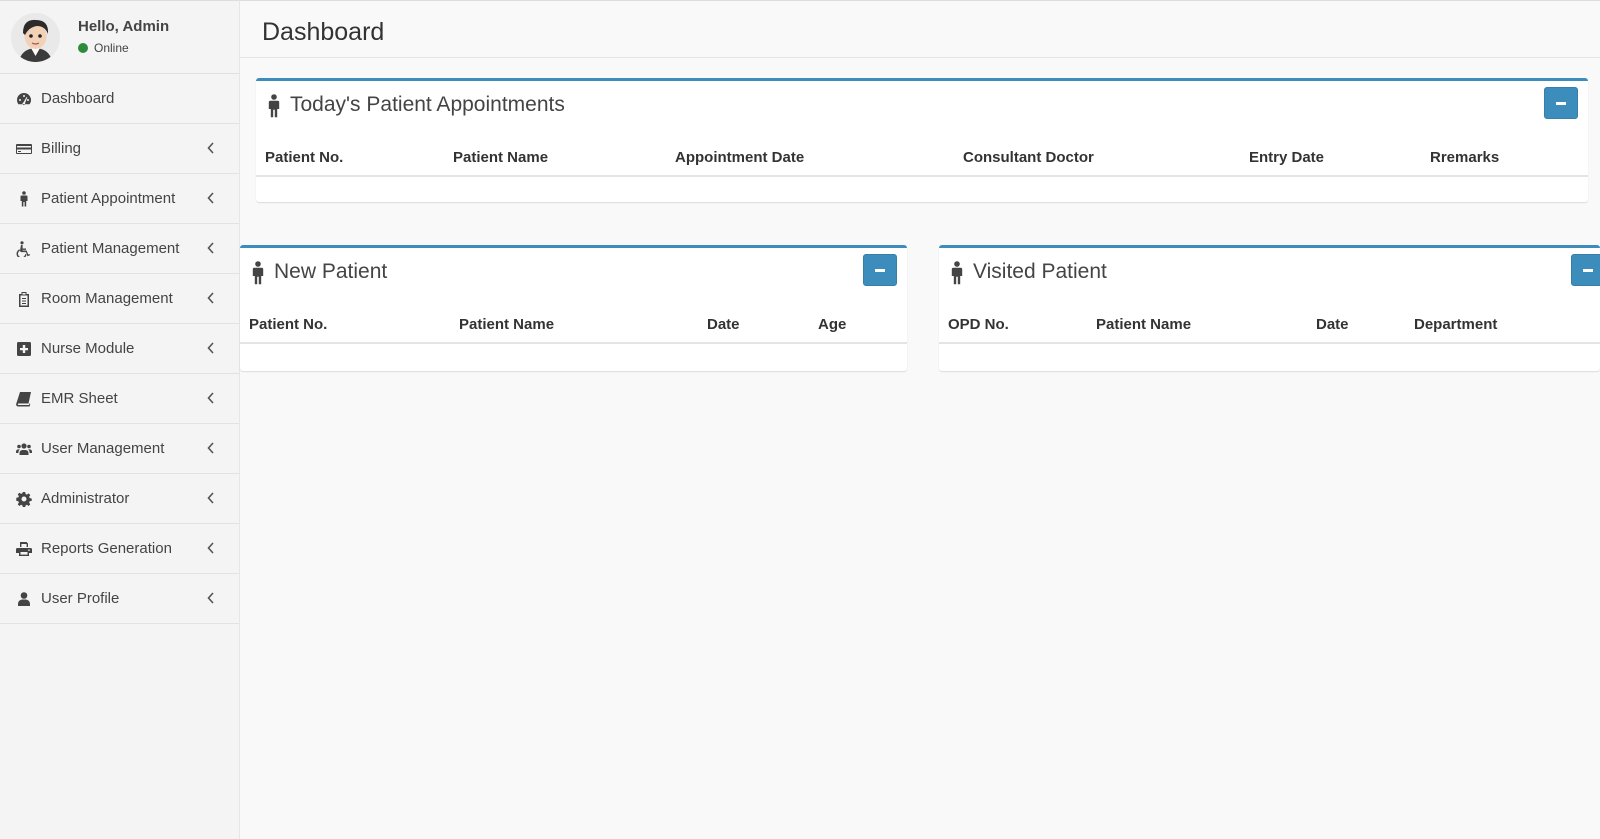  What do you see at coordinates (119, 149) in the screenshot?
I see `sidebar-item-billing: Billing` at bounding box center [119, 149].